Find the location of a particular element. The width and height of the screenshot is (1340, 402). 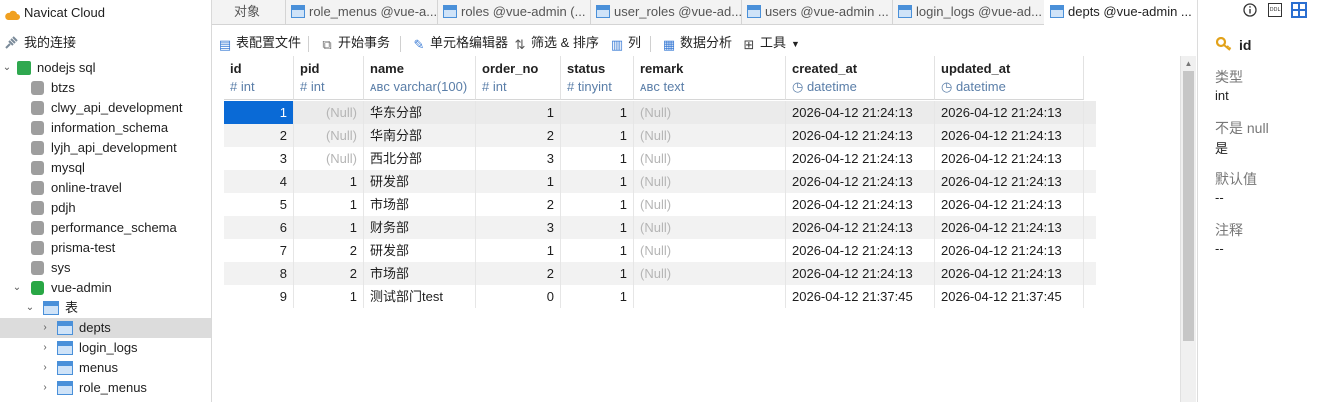

database-item-prisma-test: prisma-test is located at coordinates (105, 248).